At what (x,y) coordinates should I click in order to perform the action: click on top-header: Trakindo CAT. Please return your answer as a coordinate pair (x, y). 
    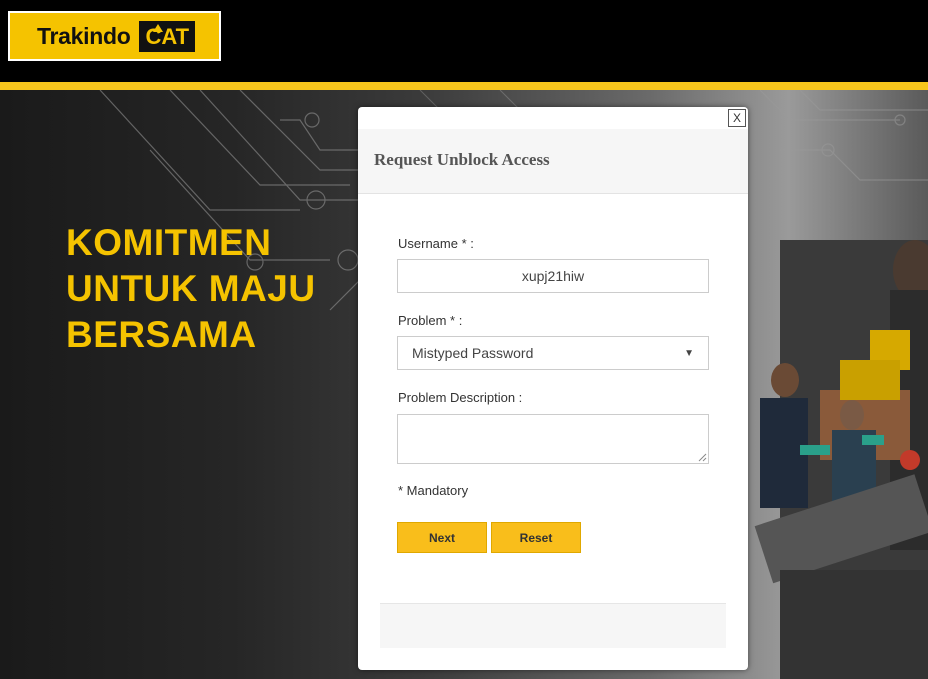
    Looking at the image, I should click on (464, 41).